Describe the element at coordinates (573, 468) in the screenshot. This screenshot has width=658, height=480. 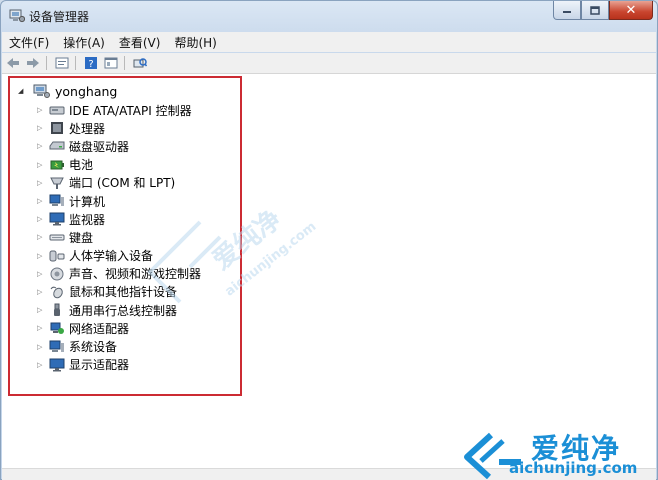
I see `watermark-url: aichunjing.com` at that location.